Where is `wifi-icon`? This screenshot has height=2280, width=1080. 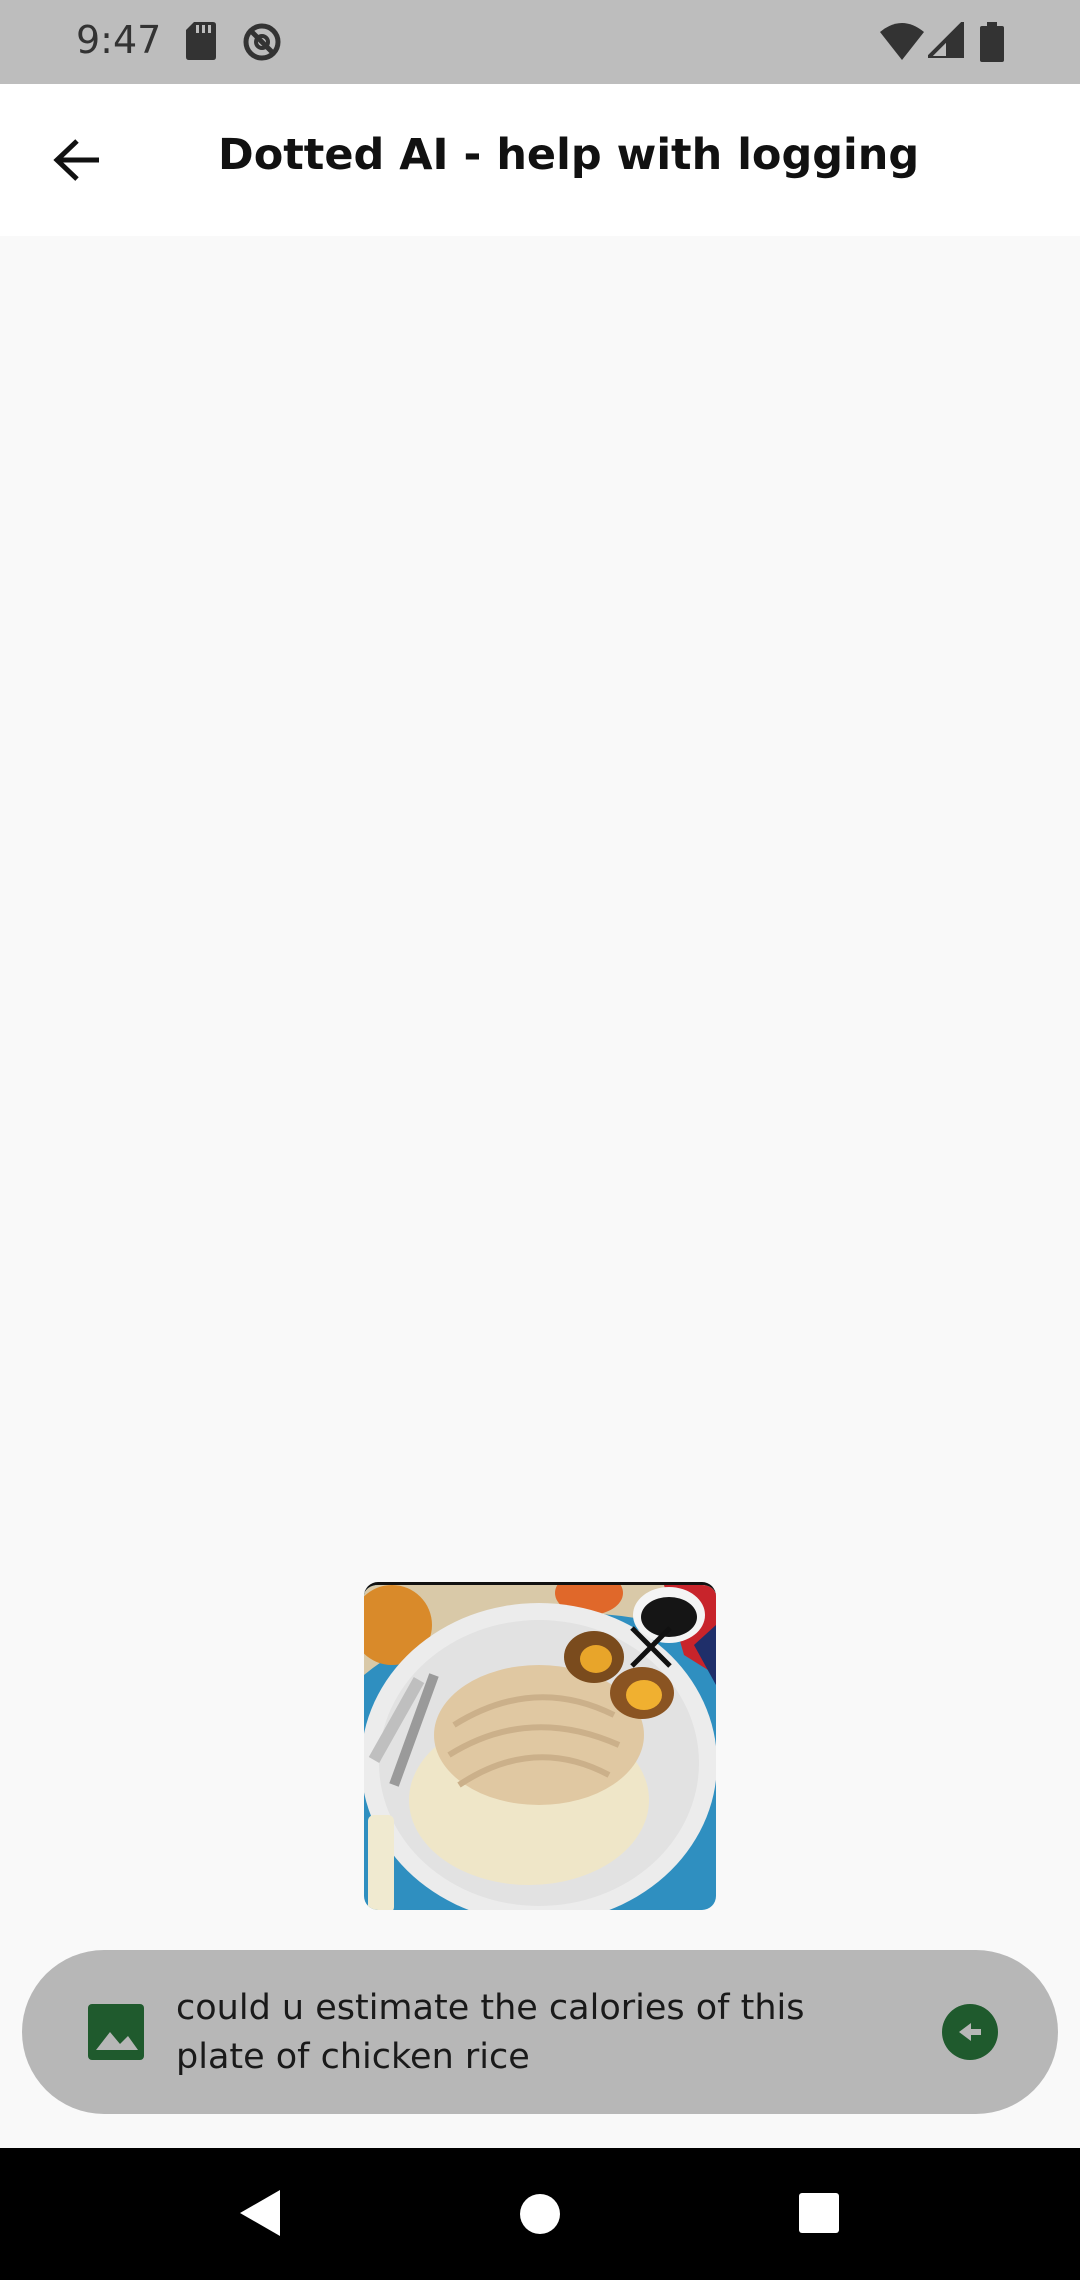
wifi-icon is located at coordinates (902, 41).